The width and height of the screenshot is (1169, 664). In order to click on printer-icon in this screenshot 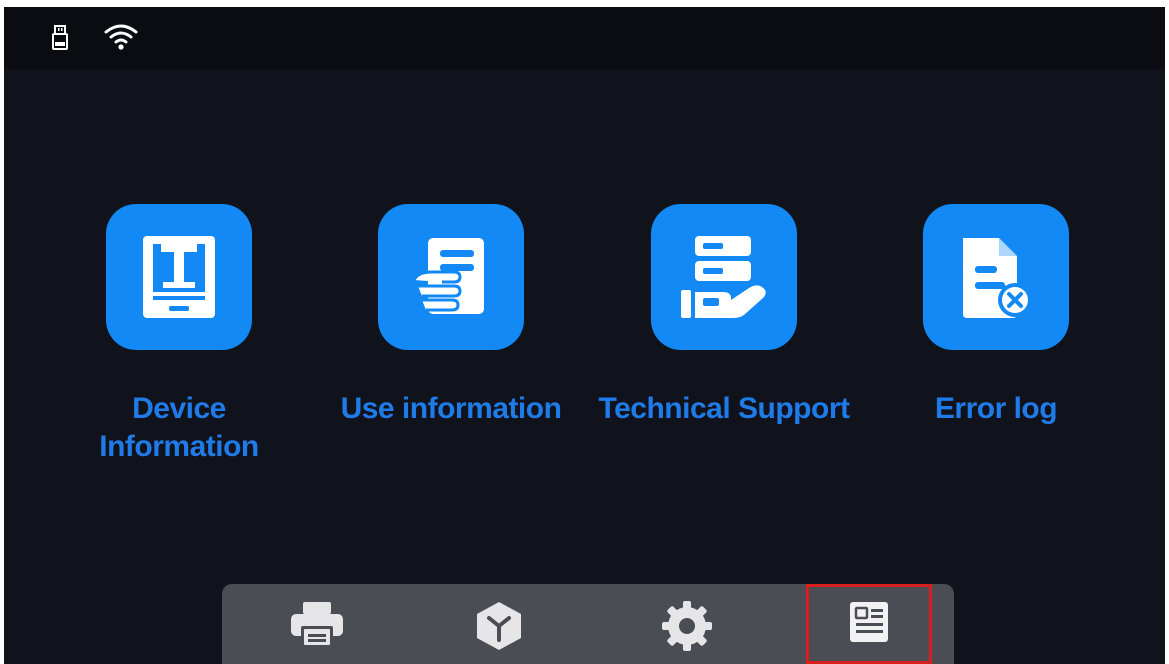, I will do `click(317, 625)`.